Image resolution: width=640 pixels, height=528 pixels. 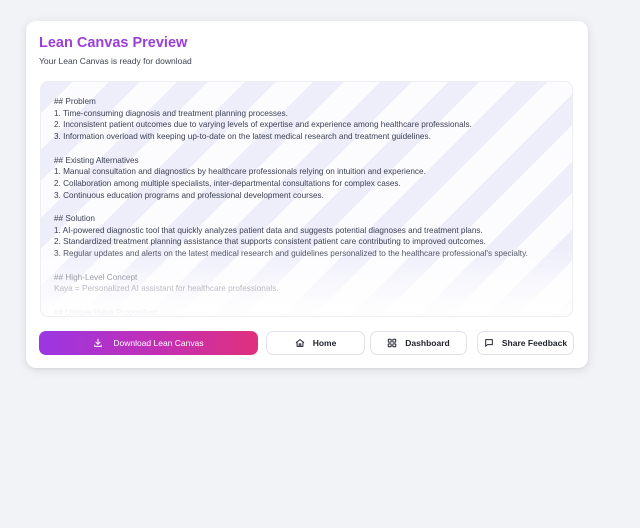 What do you see at coordinates (427, 343) in the screenshot?
I see `dashboard-button-label: Dashboard` at bounding box center [427, 343].